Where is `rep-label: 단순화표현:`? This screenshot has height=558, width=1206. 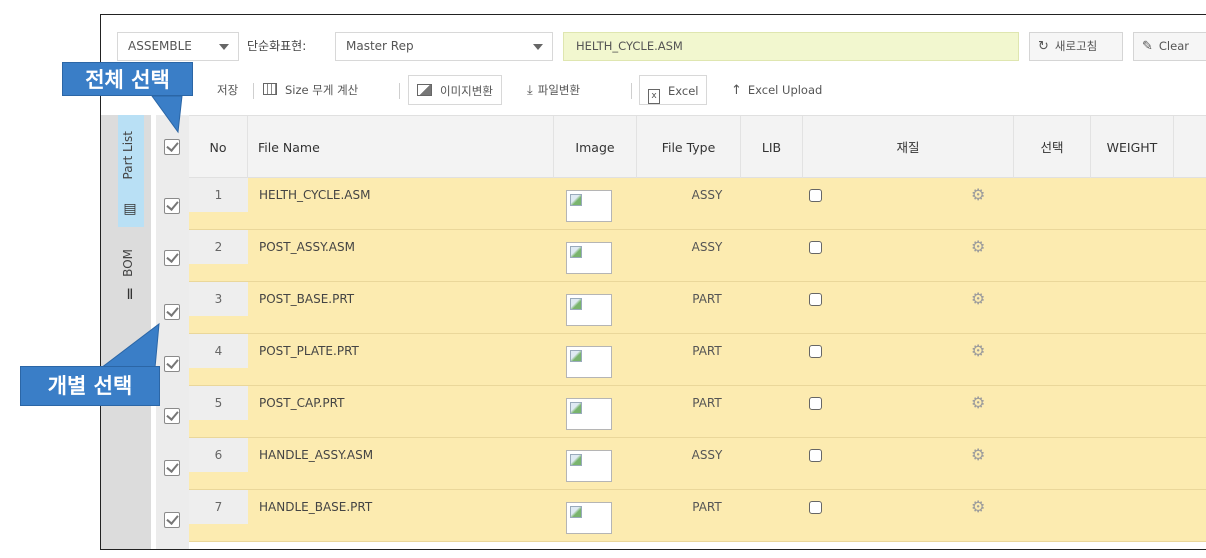 rep-label: 단순화표현: is located at coordinates (277, 46).